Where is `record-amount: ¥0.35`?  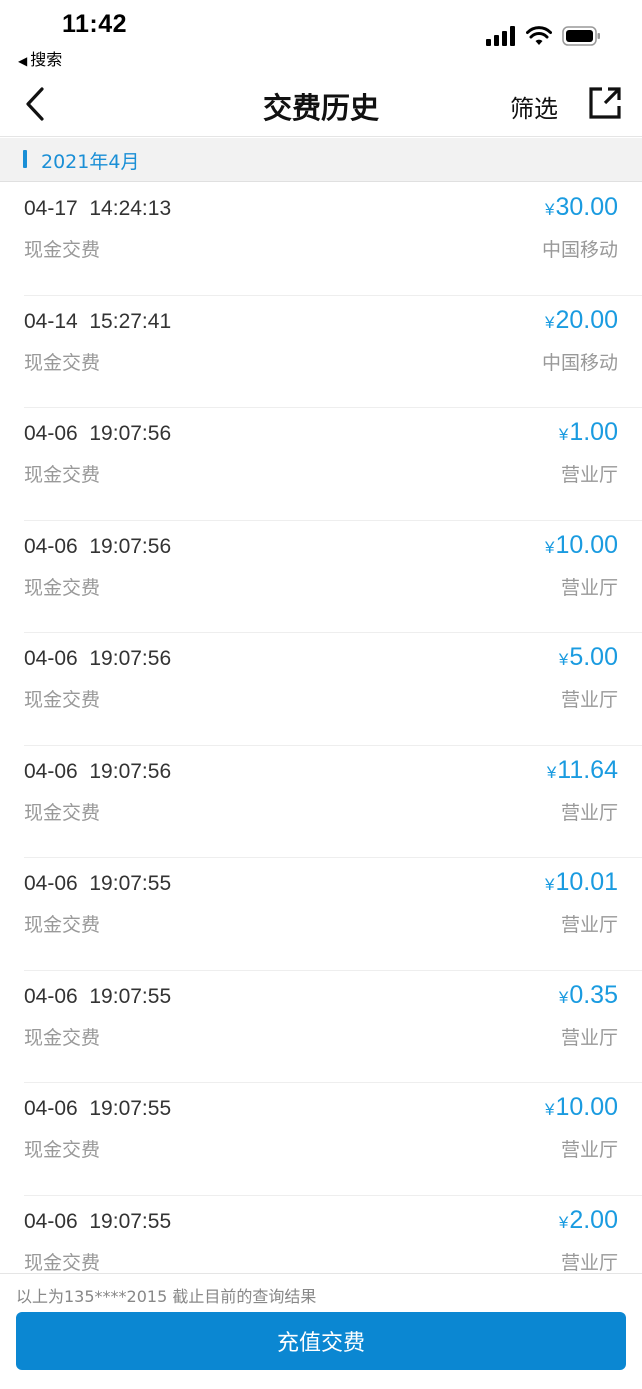
record-amount: ¥0.35 is located at coordinates (588, 995).